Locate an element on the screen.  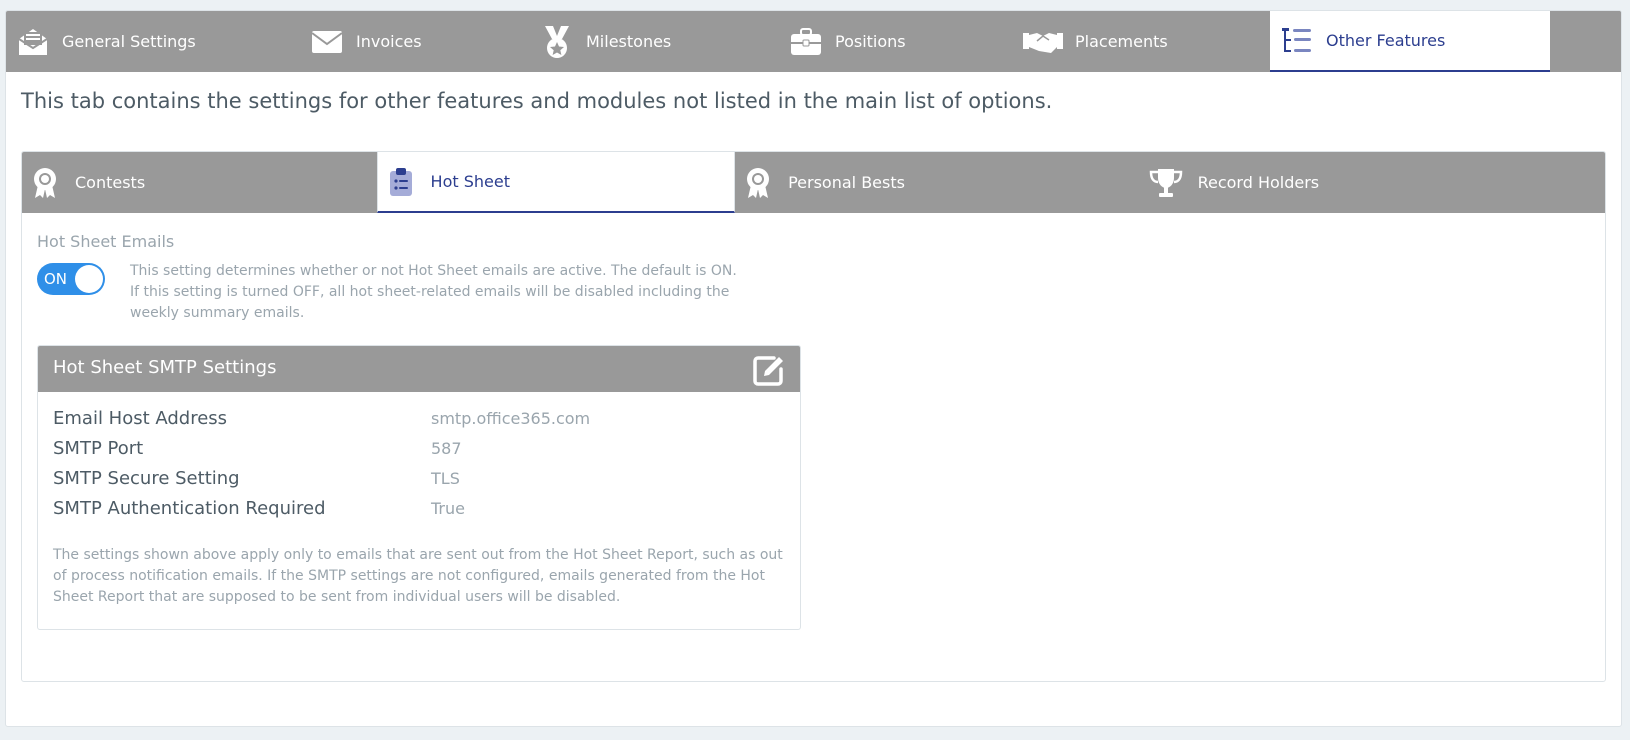
tab-other-features: Other Features is located at coordinates (1410, 41).